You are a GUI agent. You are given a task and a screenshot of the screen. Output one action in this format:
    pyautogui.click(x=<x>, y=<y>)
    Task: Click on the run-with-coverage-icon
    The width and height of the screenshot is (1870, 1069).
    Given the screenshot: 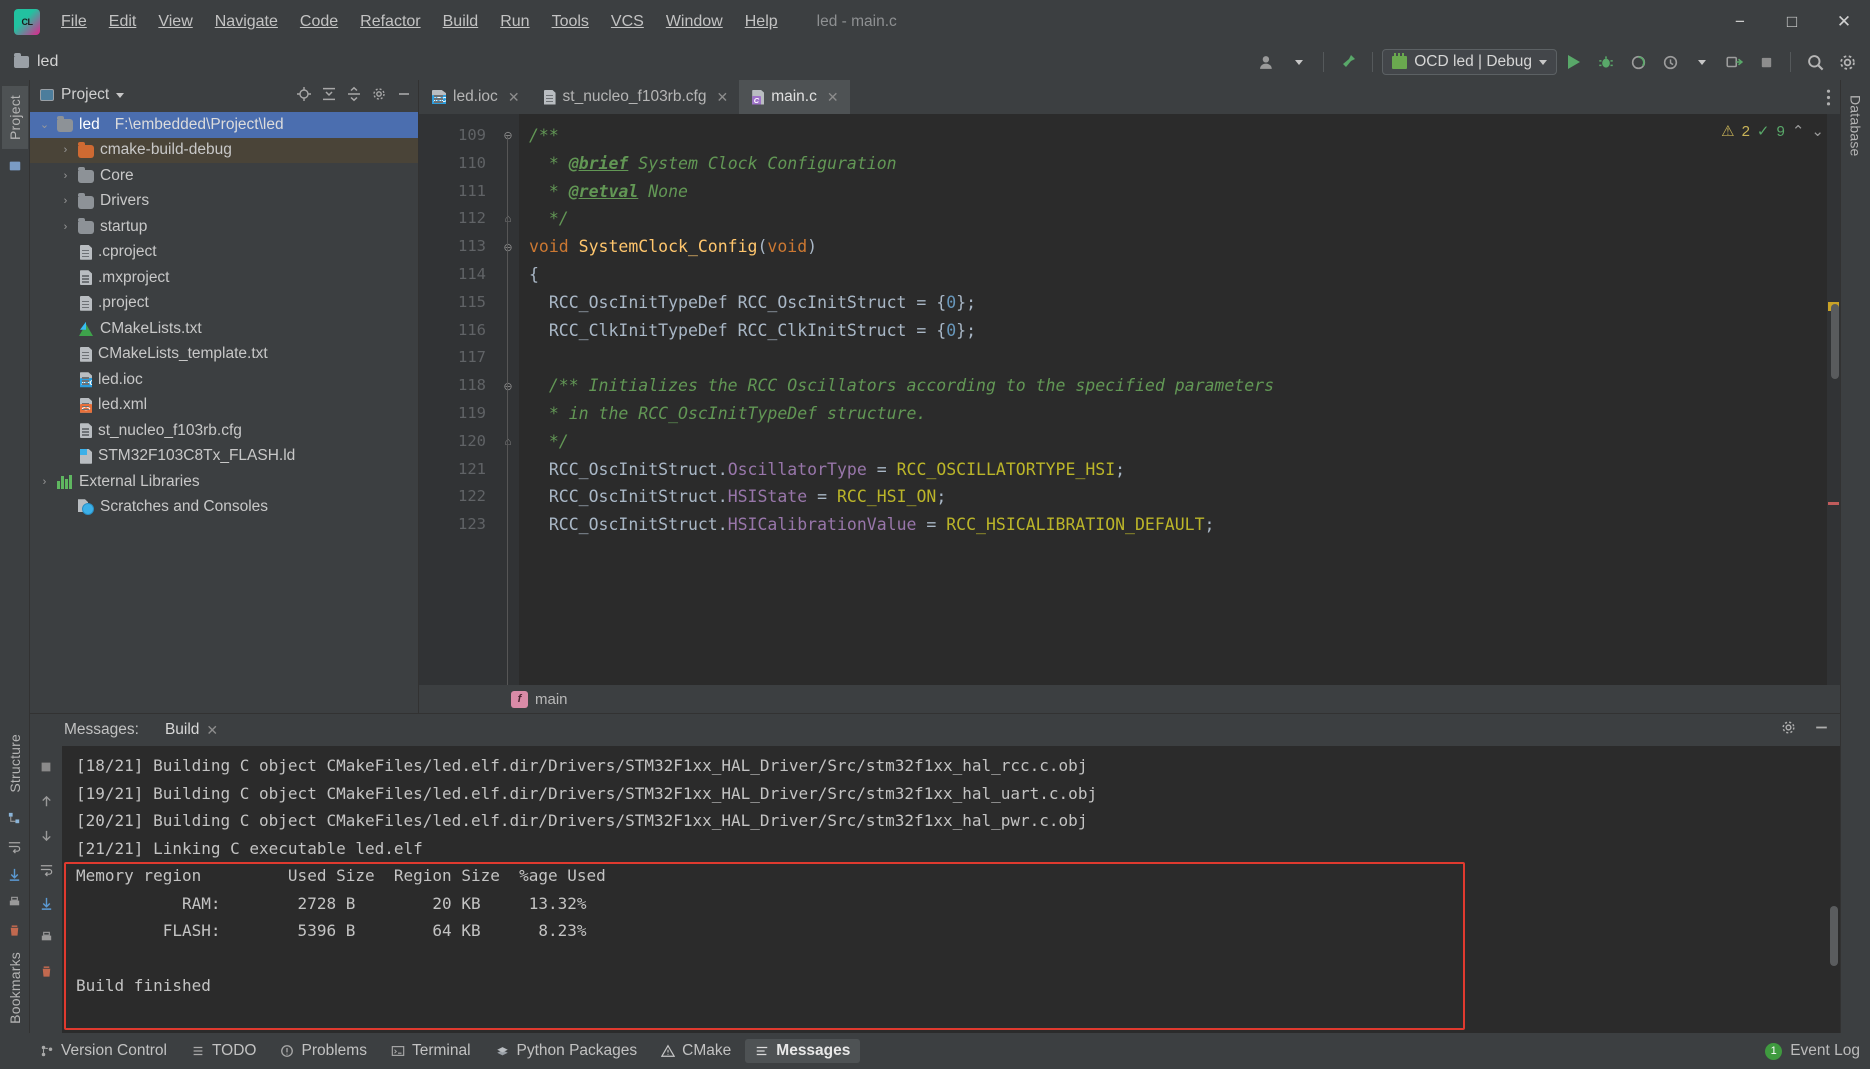 What is the action you would take?
    pyautogui.click(x=1638, y=62)
    